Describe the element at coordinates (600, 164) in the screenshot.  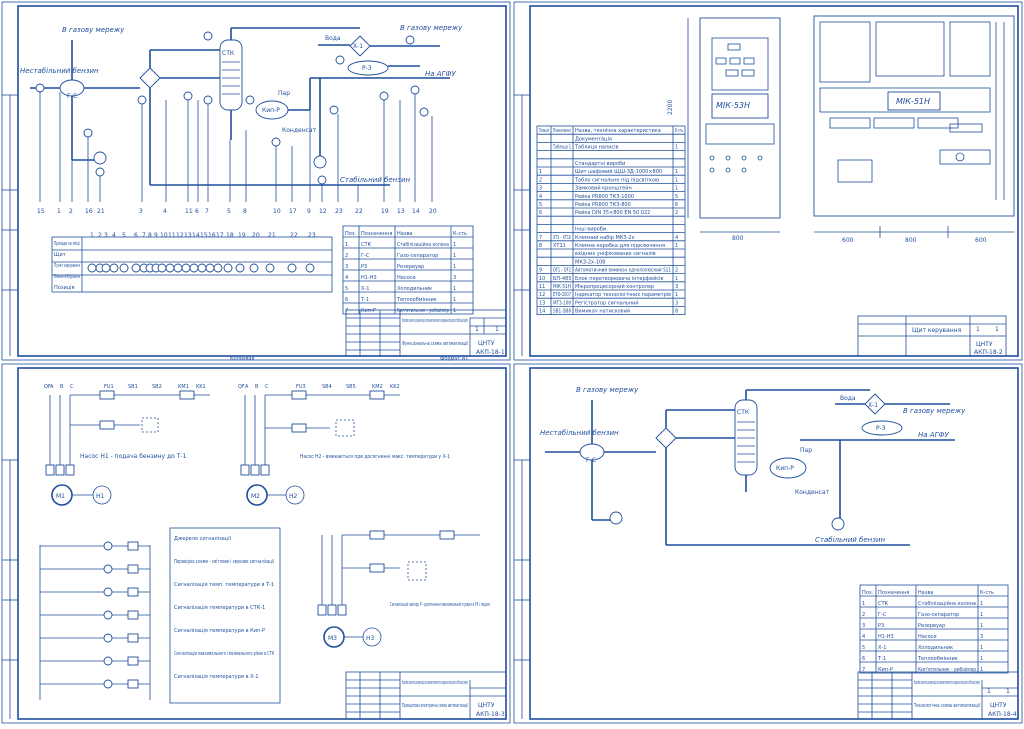
I see `table-cell: Стандартні вироби` at that location.